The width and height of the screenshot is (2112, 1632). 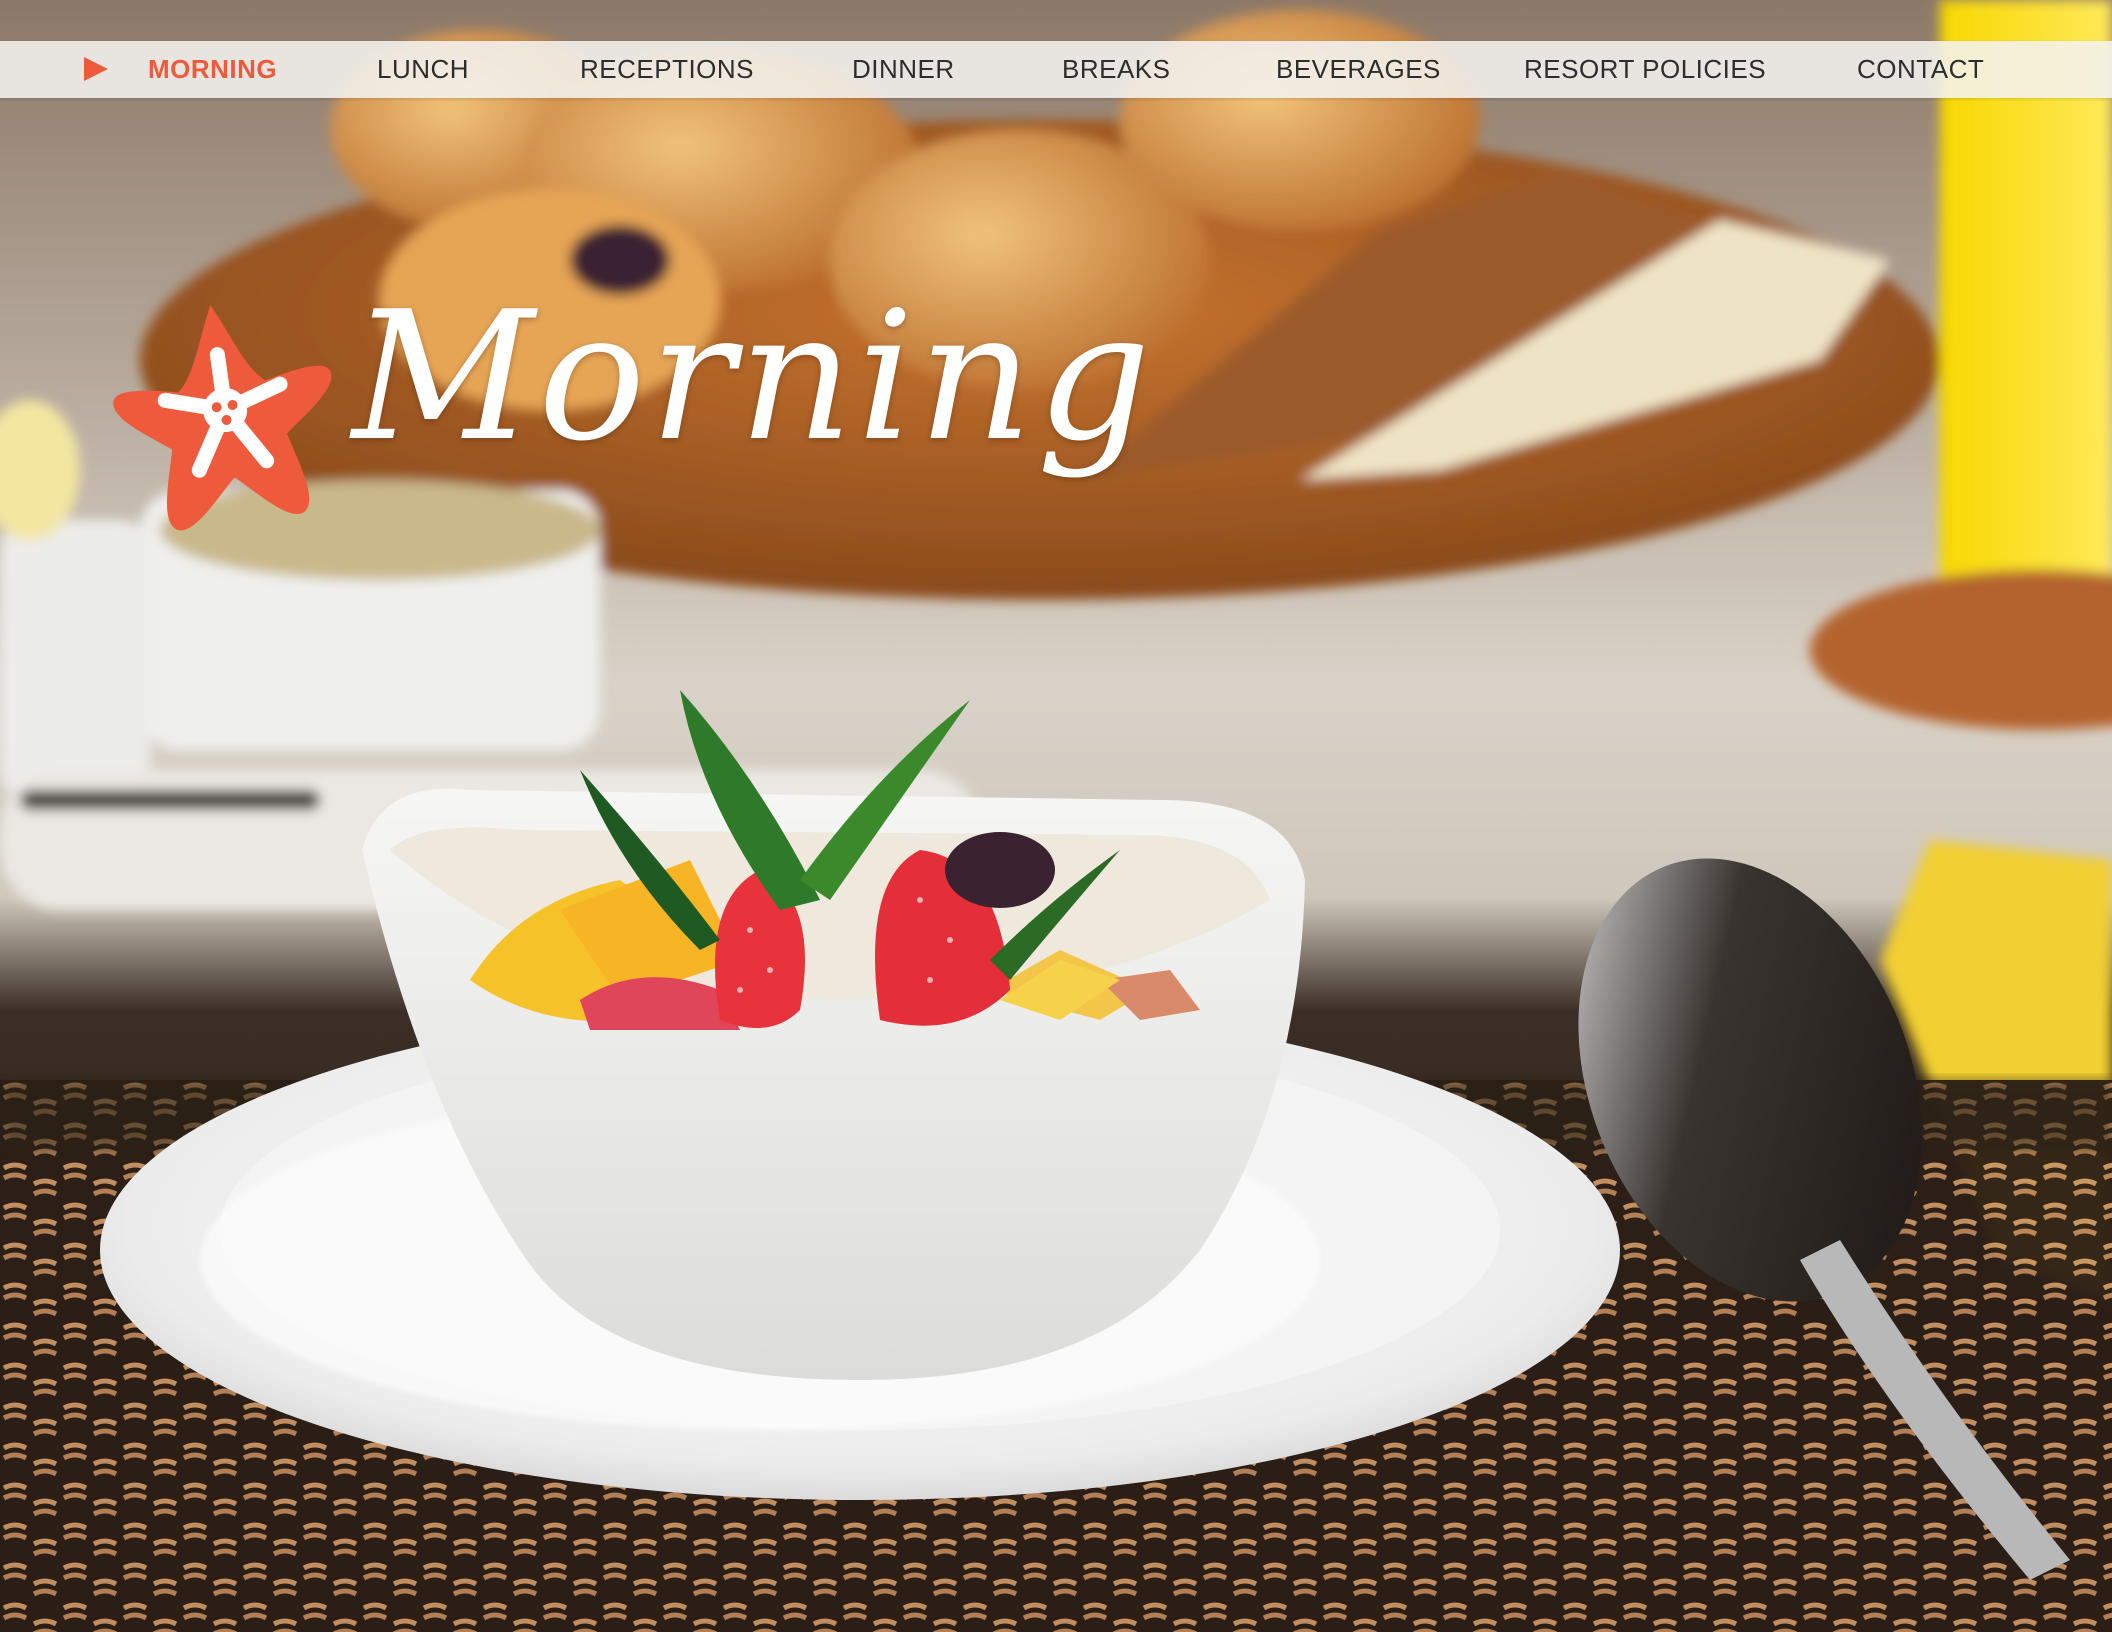 I want to click on nav-item-lunch: LUNCH, so click(x=423, y=69).